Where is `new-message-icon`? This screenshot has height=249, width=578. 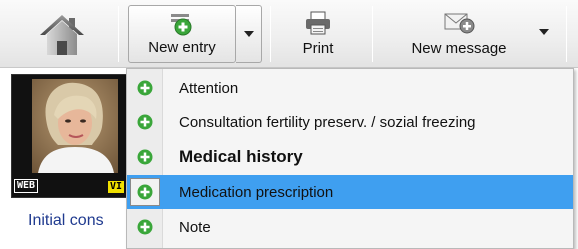 new-message-icon is located at coordinates (459, 23).